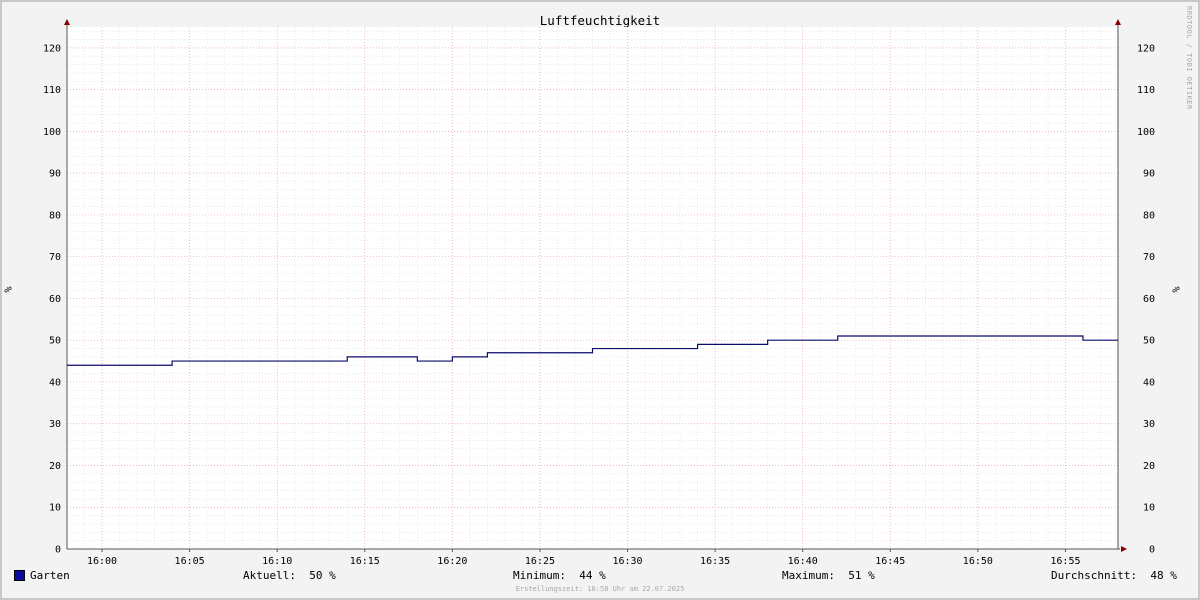  What do you see at coordinates (627, 561) in the screenshot?
I see `x-tick-label: 16:30` at bounding box center [627, 561].